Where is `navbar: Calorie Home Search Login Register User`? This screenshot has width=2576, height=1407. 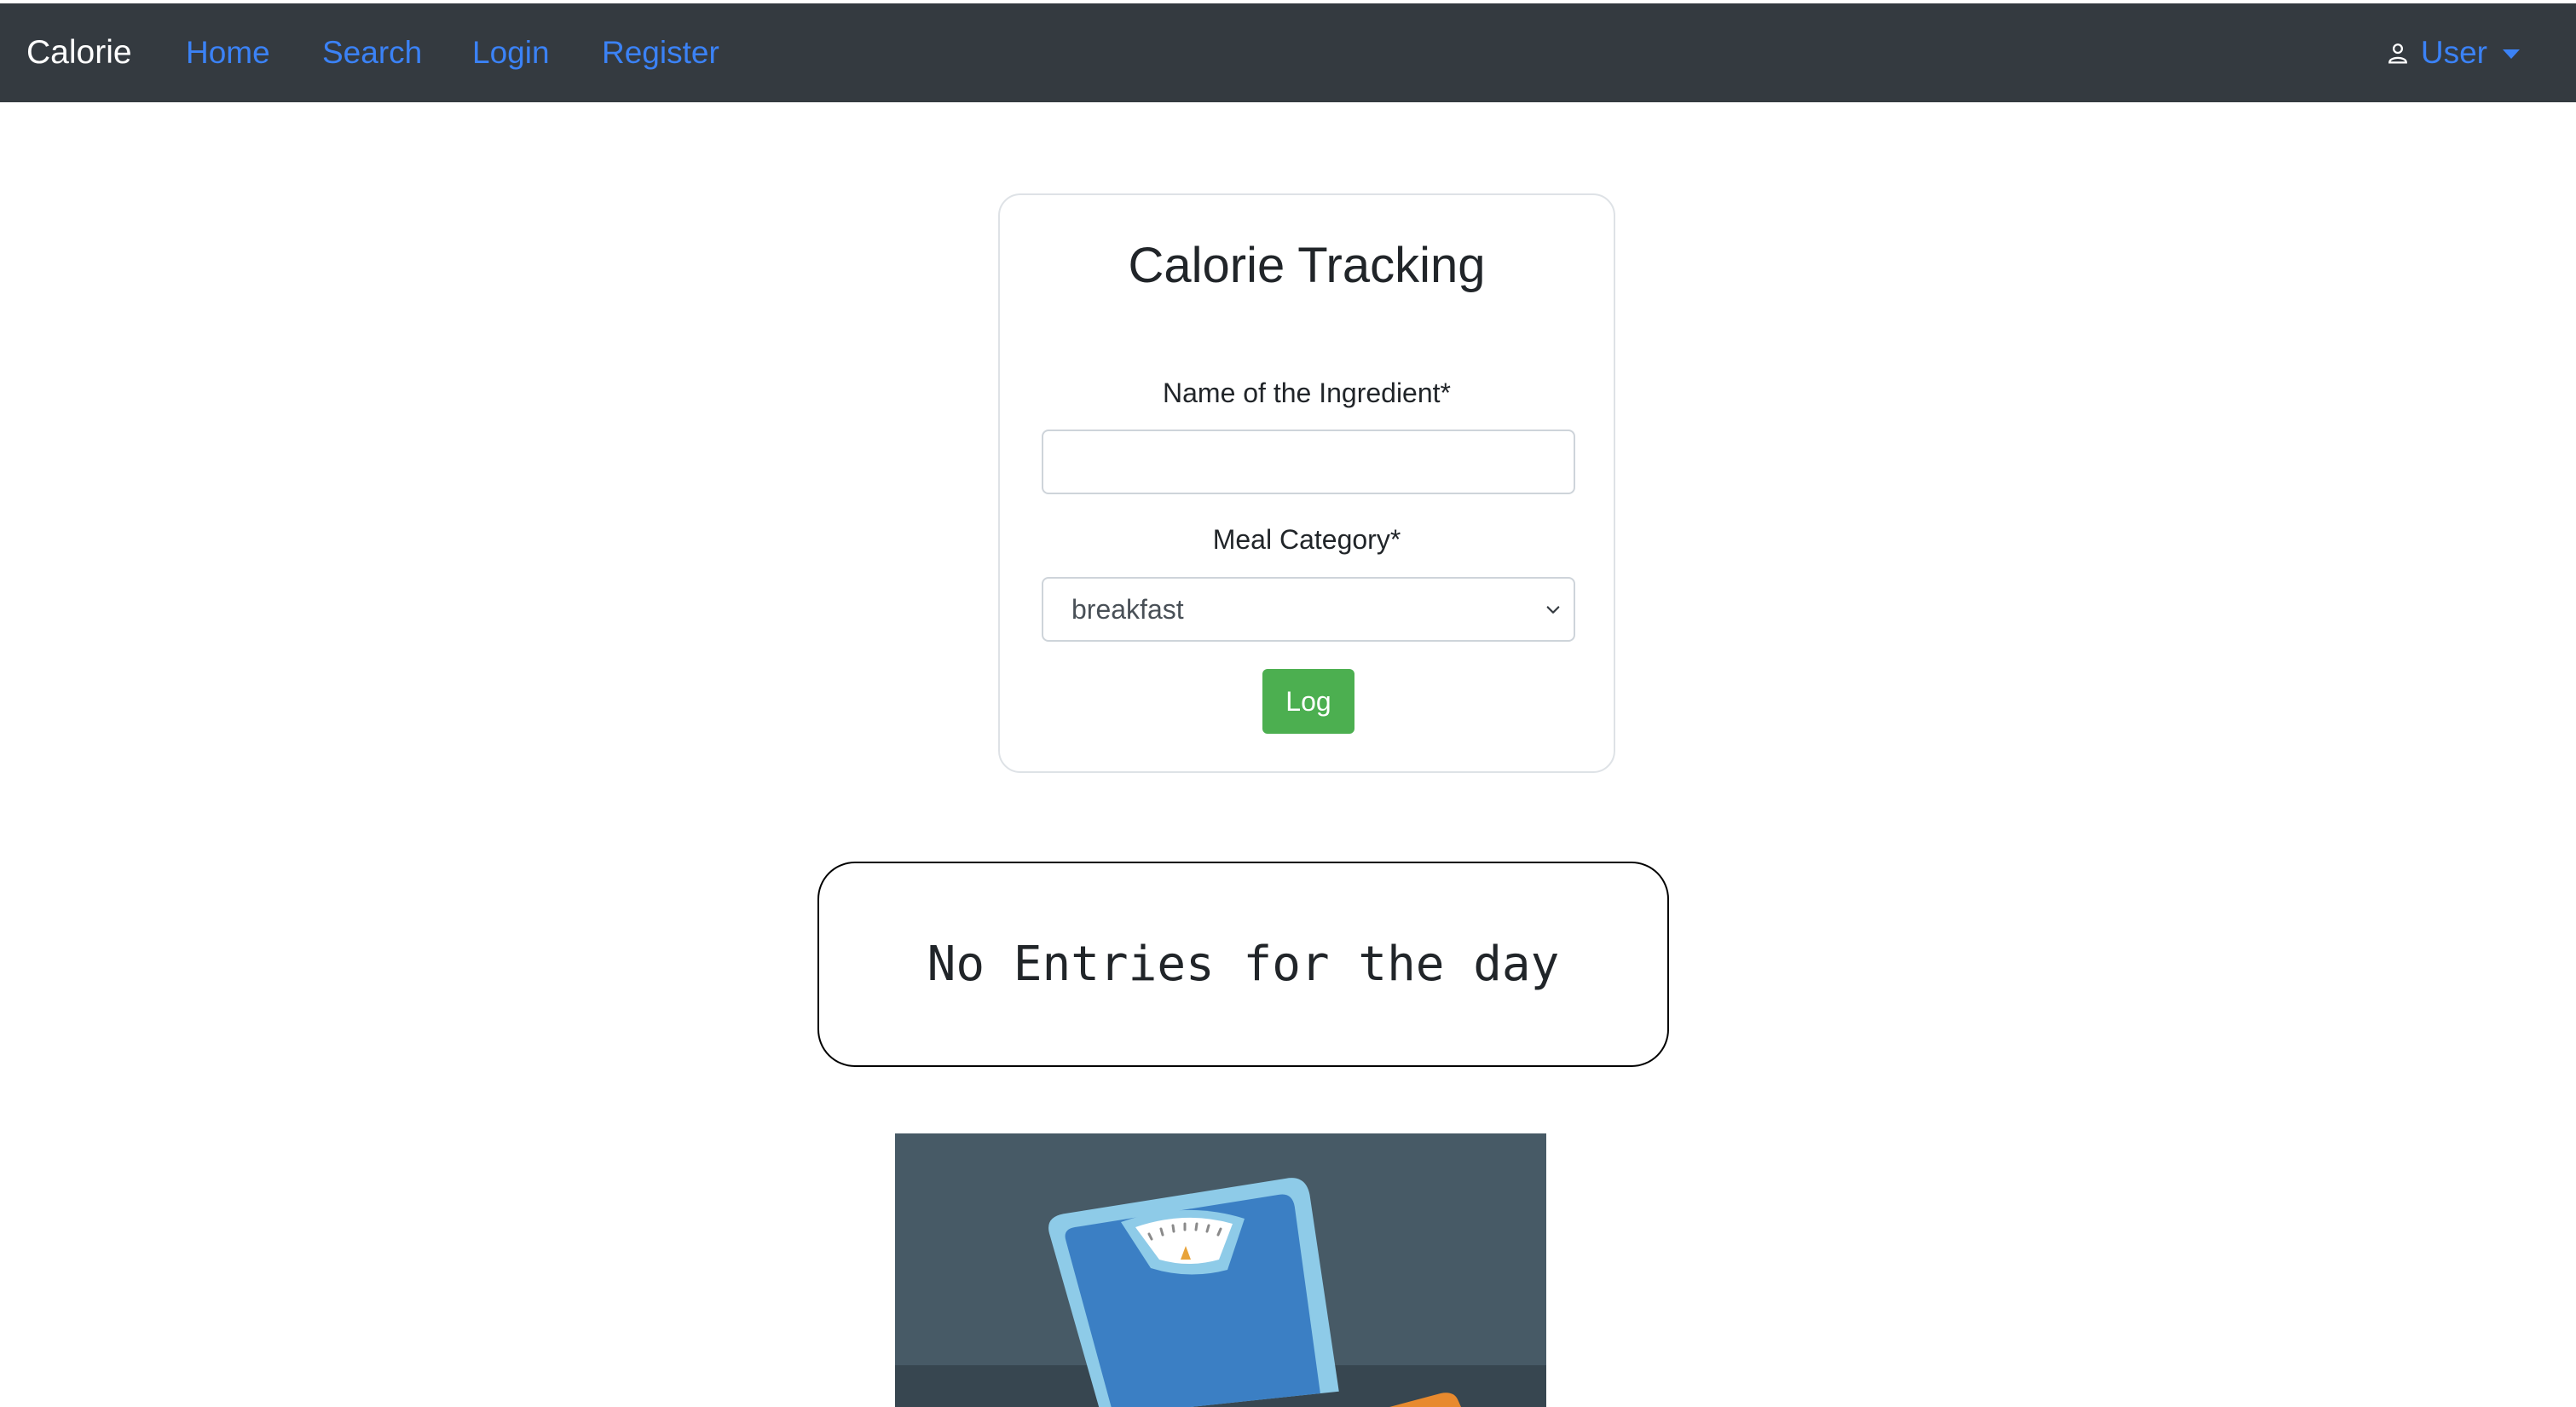
navbar: Calorie Home Search Login Register User is located at coordinates (1288, 52).